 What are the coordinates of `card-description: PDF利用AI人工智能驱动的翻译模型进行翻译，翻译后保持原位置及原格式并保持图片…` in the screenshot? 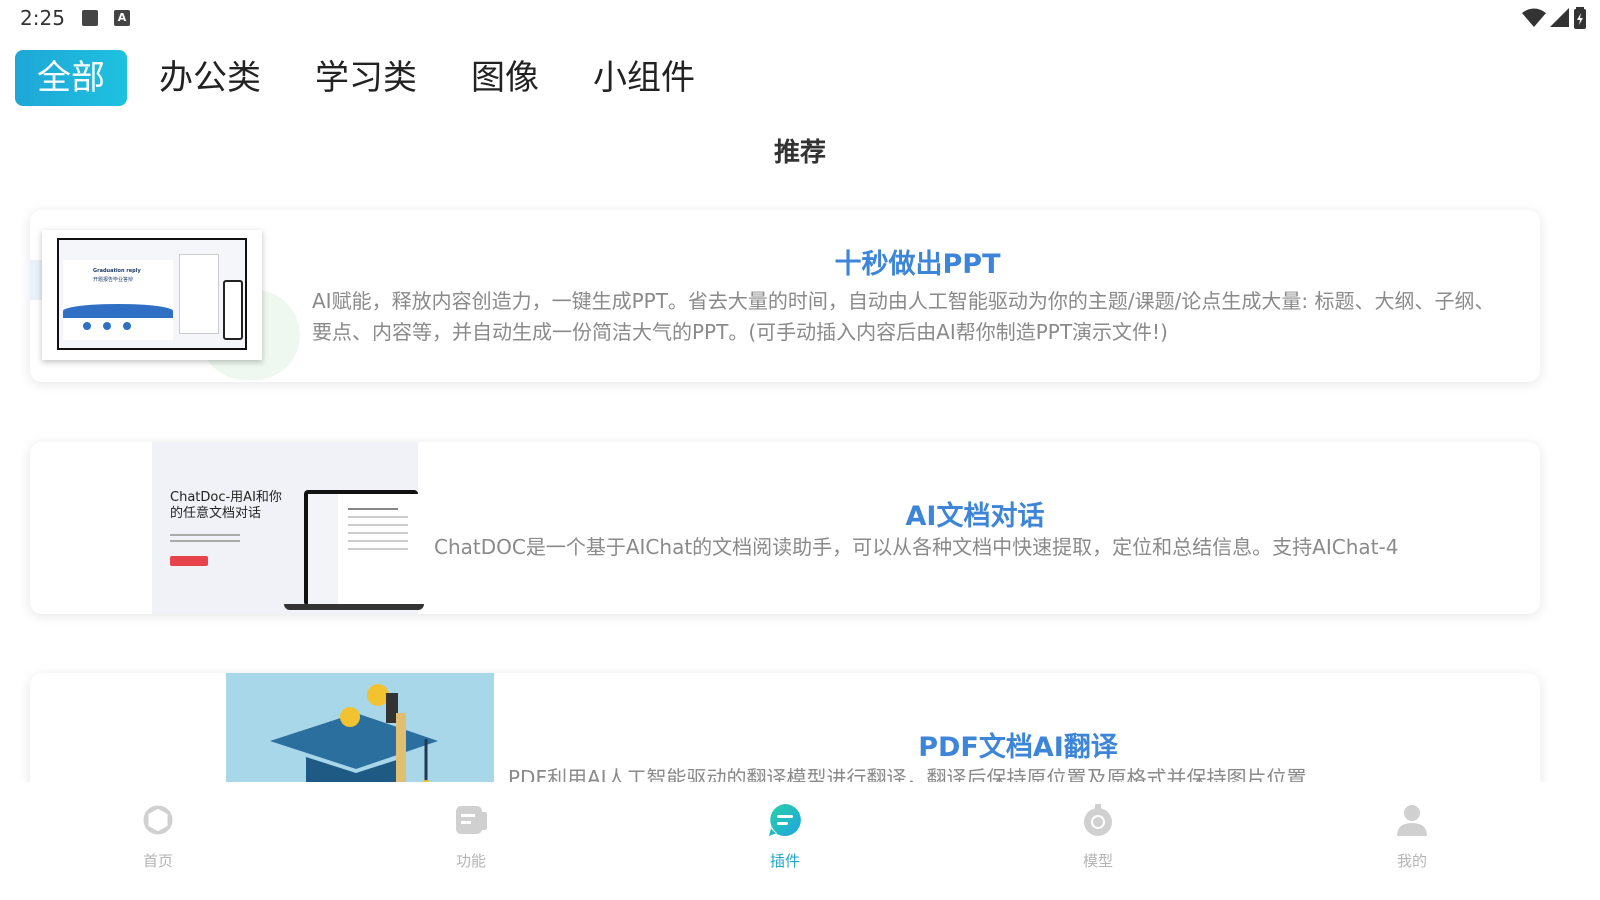 It's located at (907, 774).